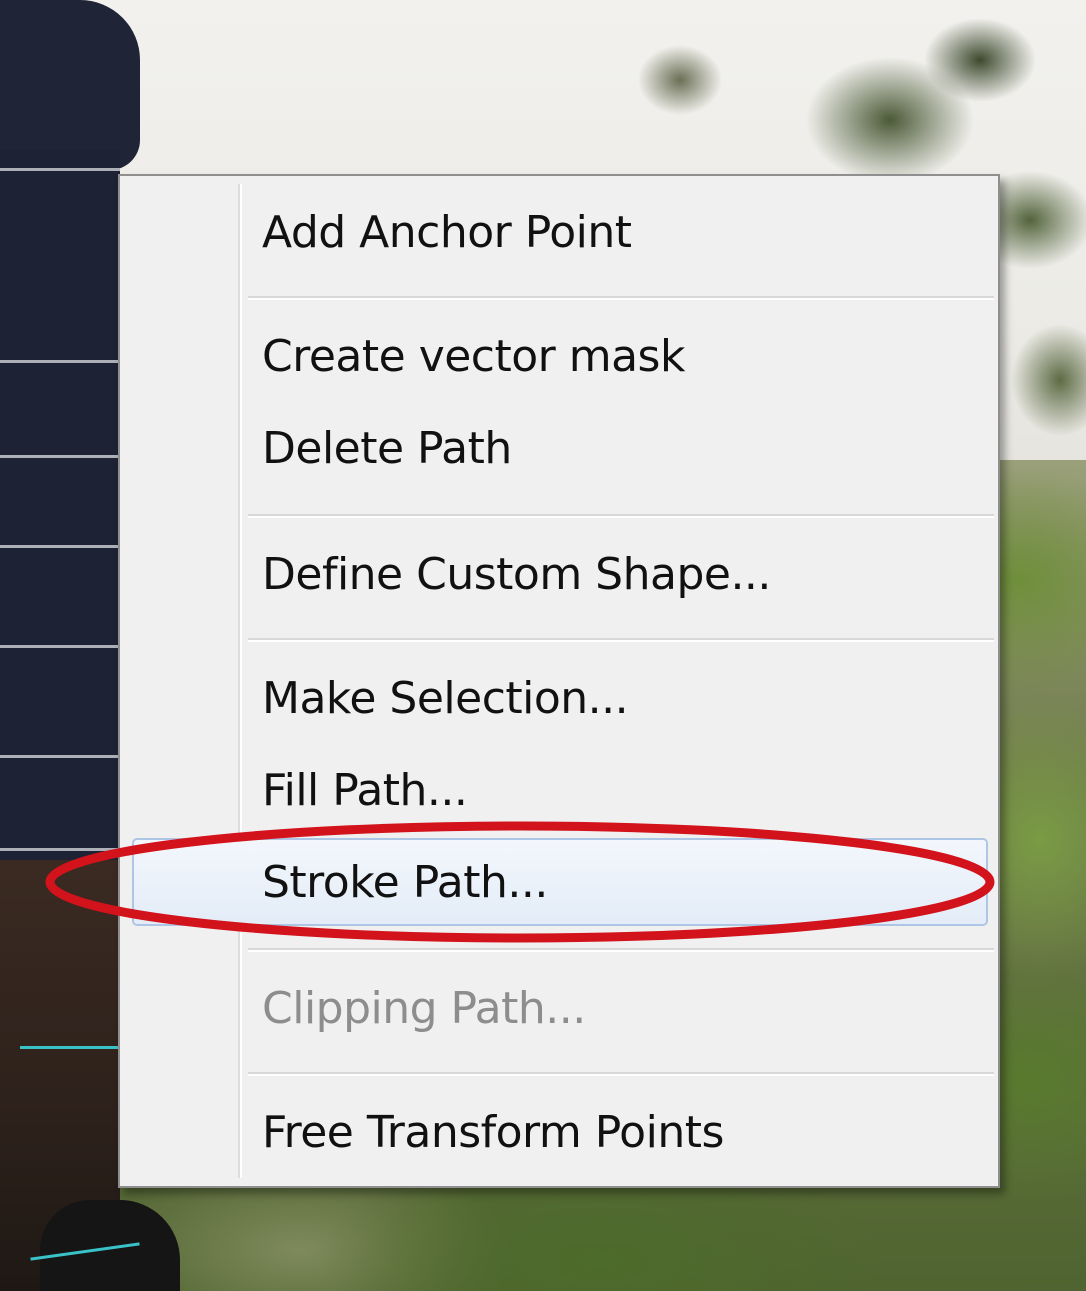  Describe the element at coordinates (60, 510) in the screenshot. I see `person-body` at that location.